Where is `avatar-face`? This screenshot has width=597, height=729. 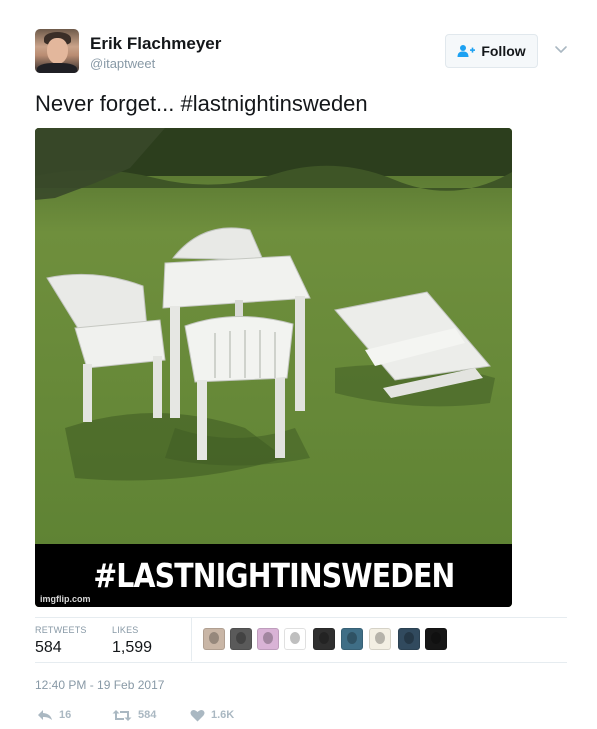
avatar-face is located at coordinates (57, 51).